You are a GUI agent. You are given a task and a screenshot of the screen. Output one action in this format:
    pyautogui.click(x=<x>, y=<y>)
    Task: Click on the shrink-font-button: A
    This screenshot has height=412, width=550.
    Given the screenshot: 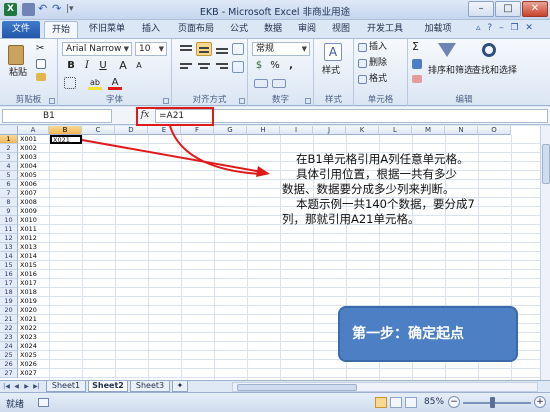 What is the action you would take?
    pyautogui.click(x=139, y=66)
    